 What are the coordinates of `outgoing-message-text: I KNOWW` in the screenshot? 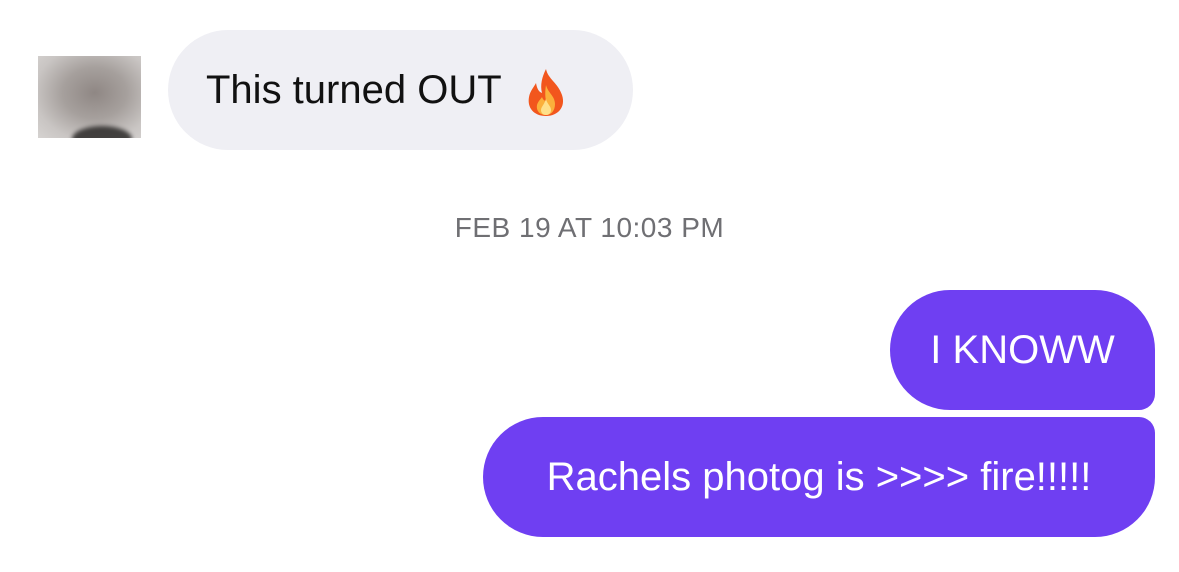 It's located at (1022, 350).